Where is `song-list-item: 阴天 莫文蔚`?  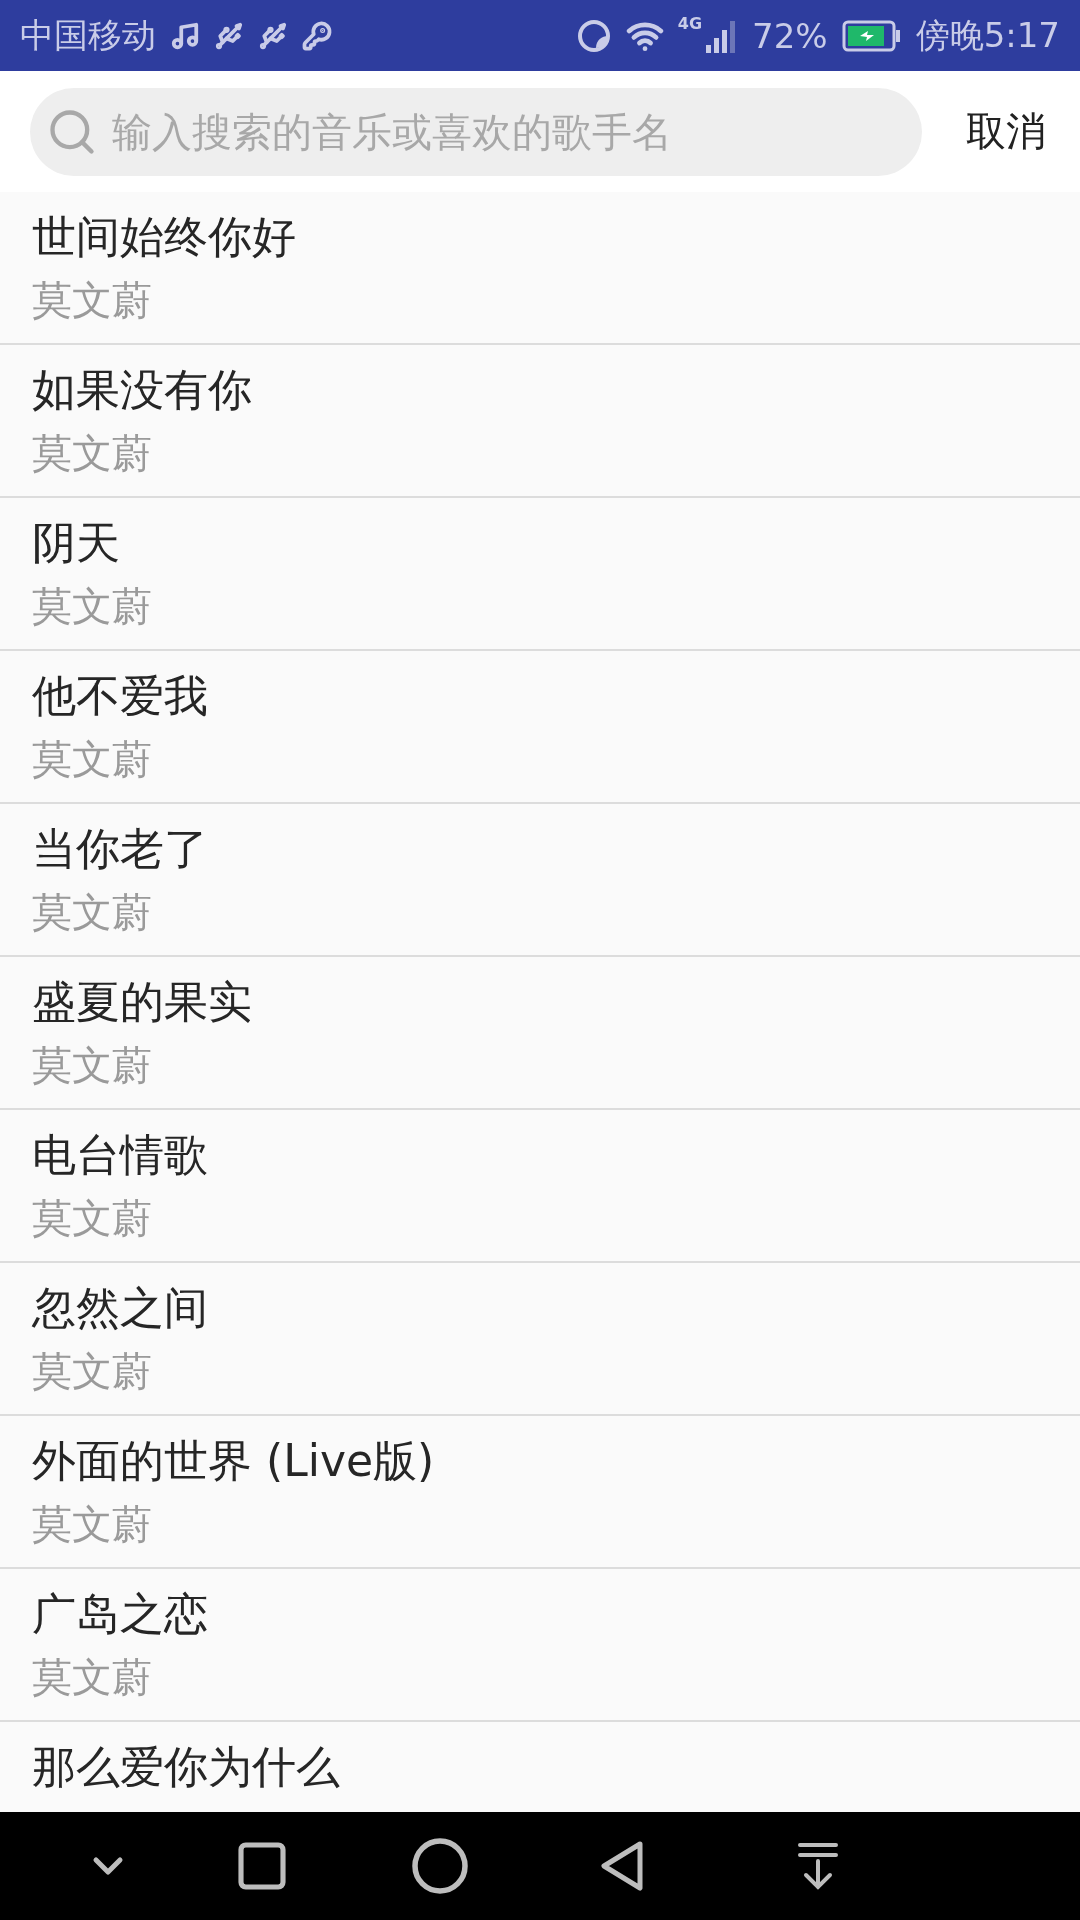 song-list-item: 阴天 莫文蔚 is located at coordinates (540, 574).